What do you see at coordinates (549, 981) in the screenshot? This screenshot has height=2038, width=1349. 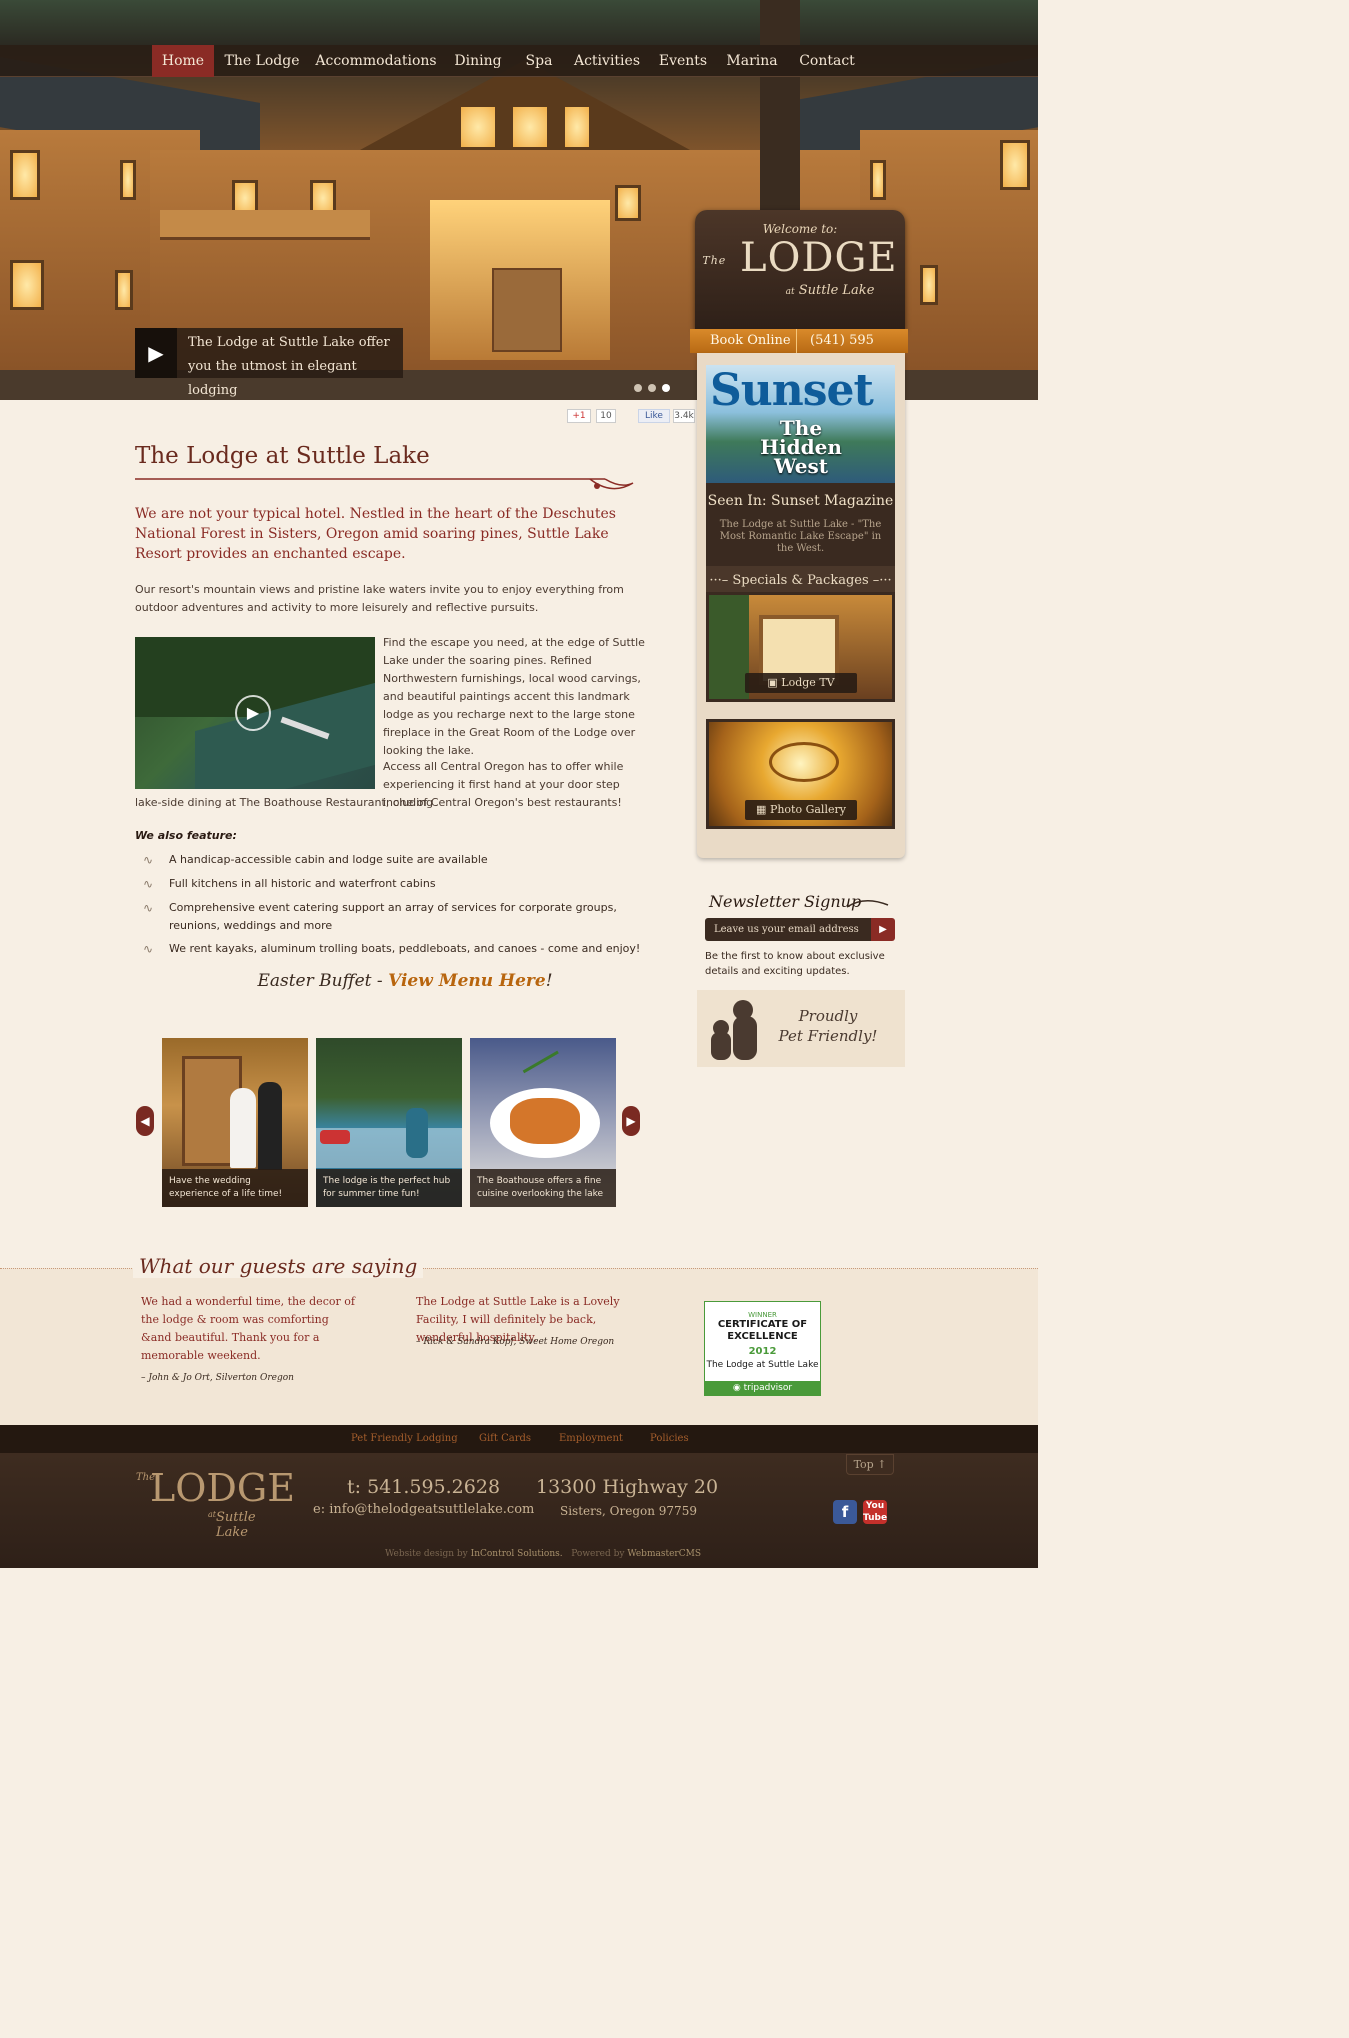 I see `easter-suffix: !` at bounding box center [549, 981].